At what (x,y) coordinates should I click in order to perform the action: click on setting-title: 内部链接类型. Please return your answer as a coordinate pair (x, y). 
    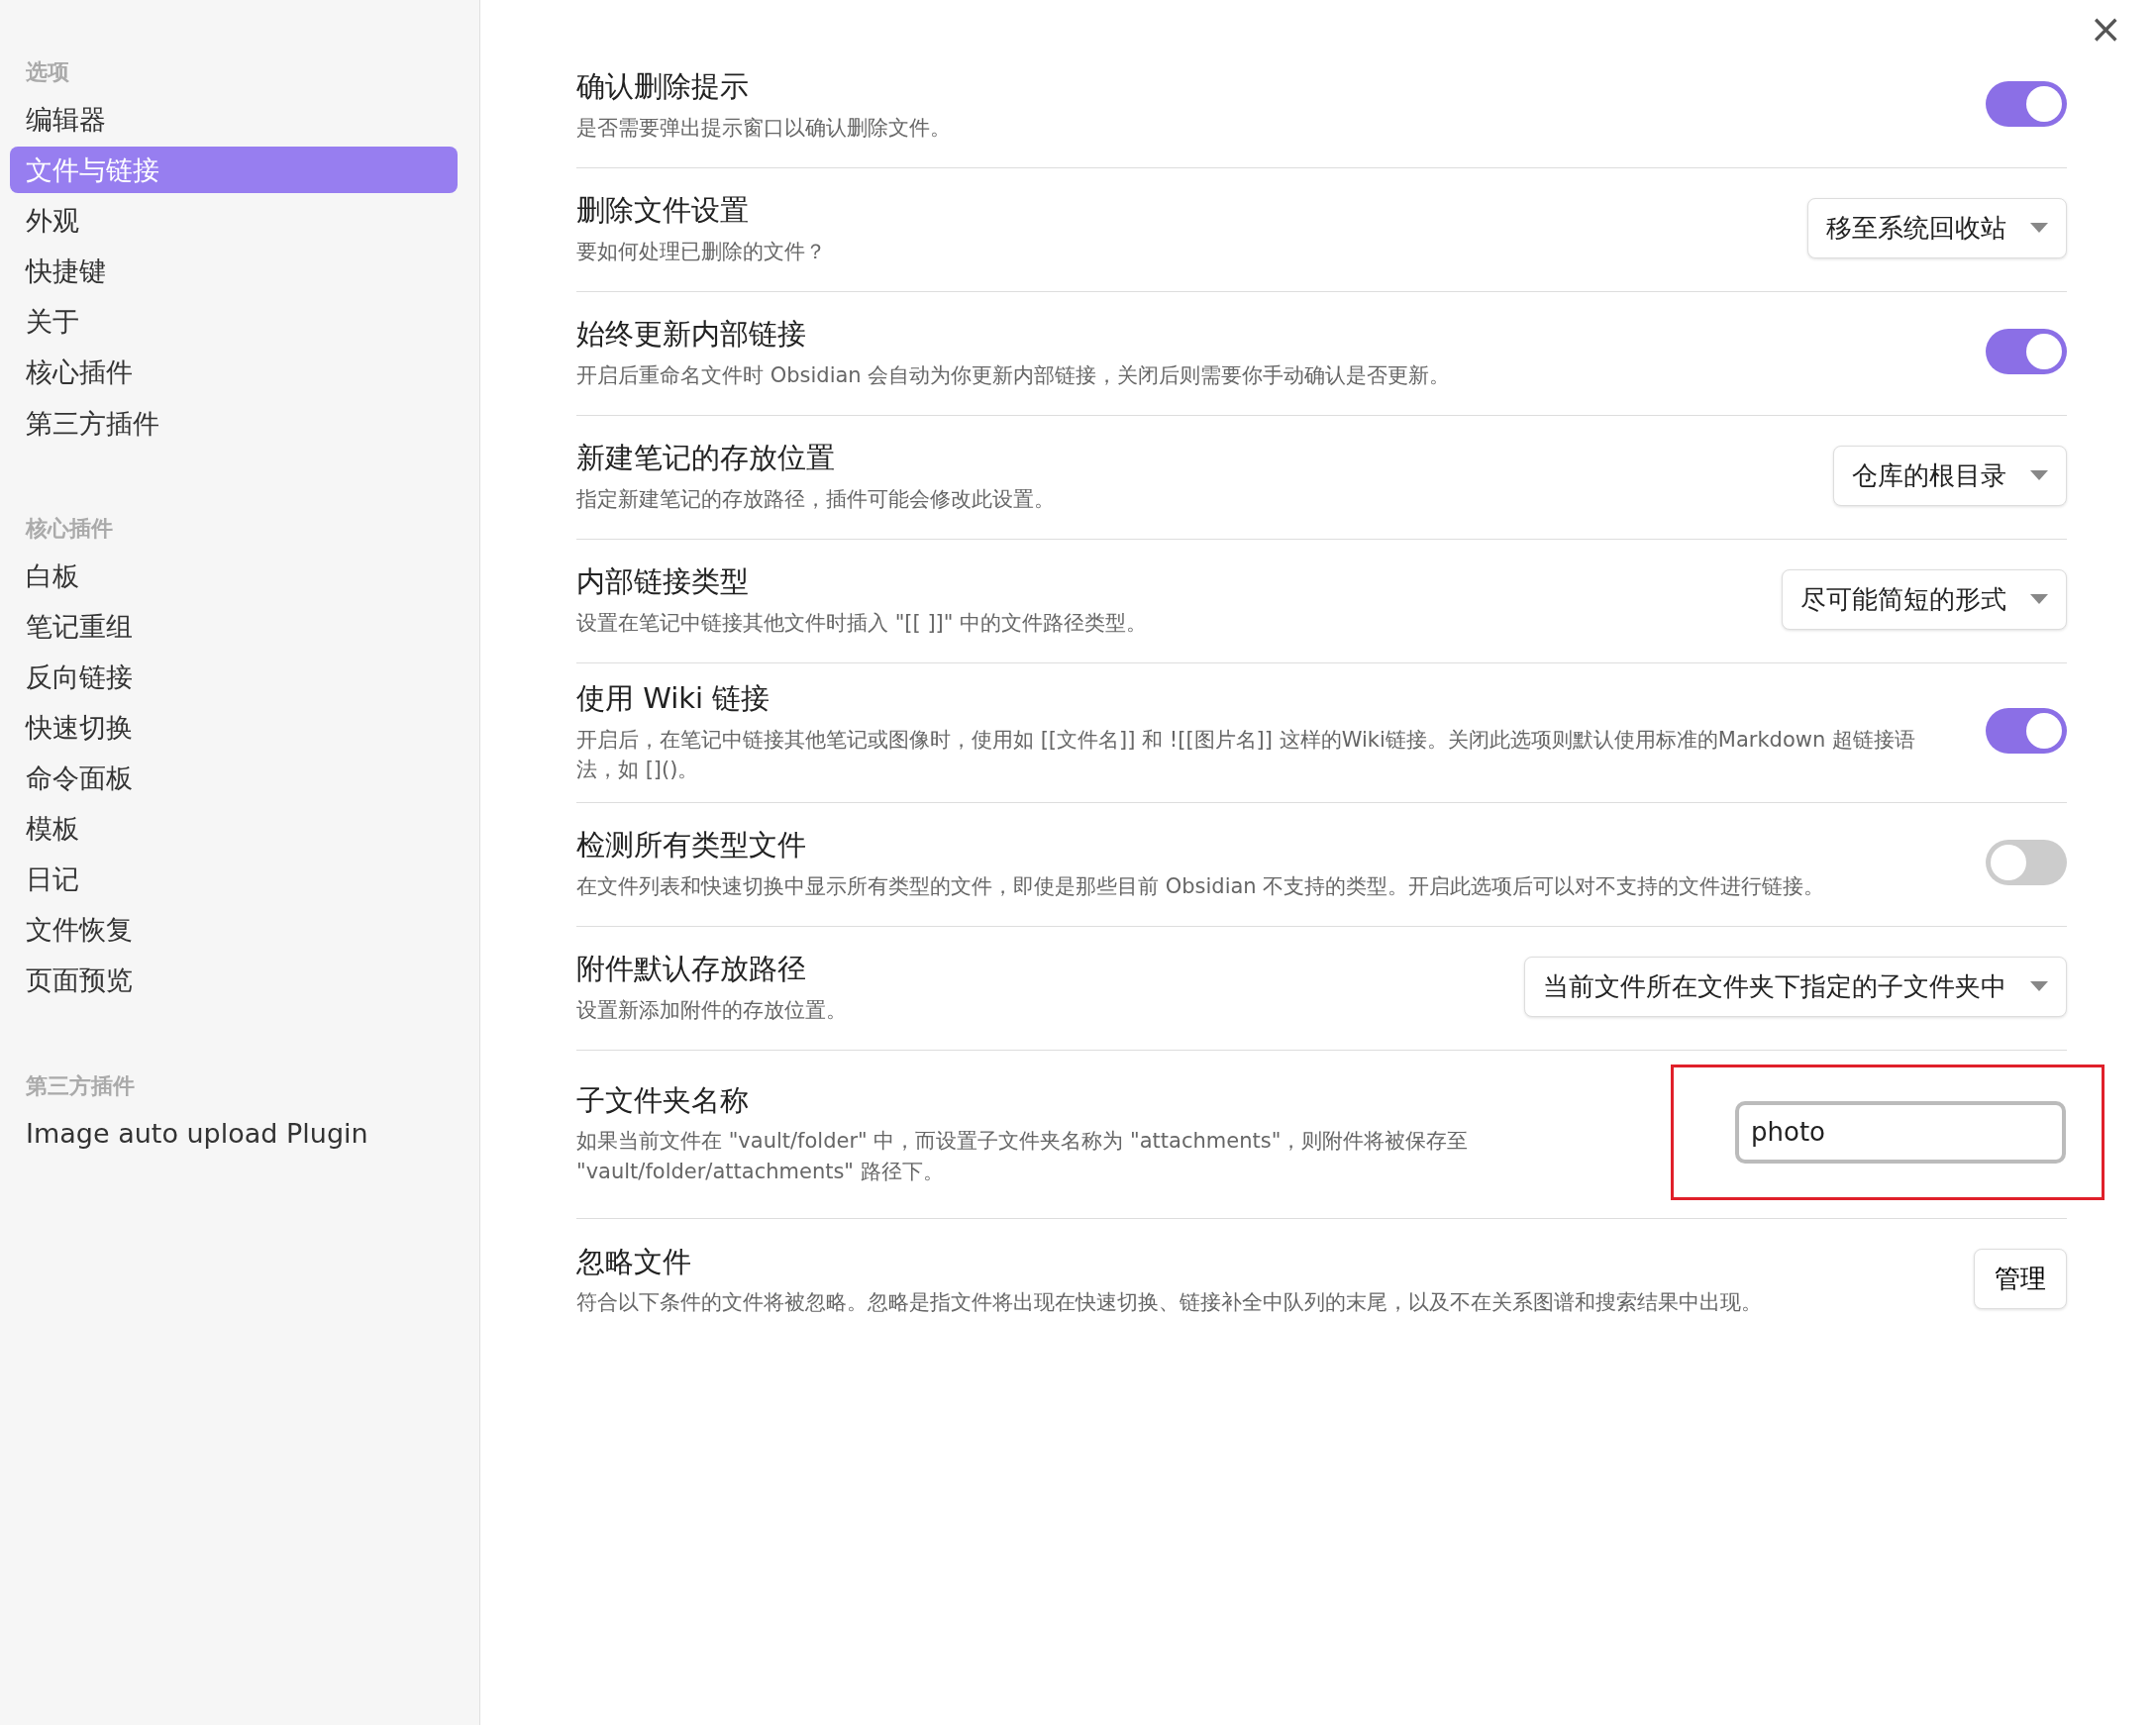
    Looking at the image, I should click on (663, 582).